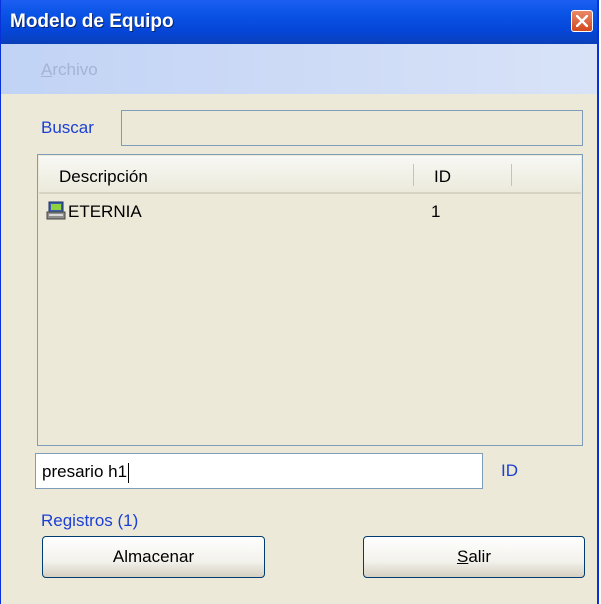  What do you see at coordinates (462, 556) in the screenshot?
I see `exit-accel: S` at bounding box center [462, 556].